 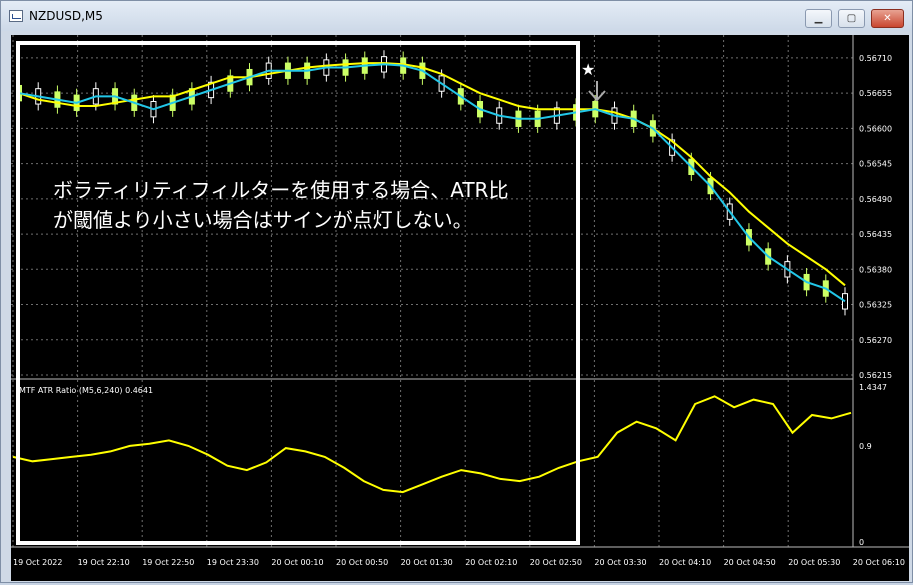 What do you see at coordinates (875, 58) in the screenshot?
I see `price-label: 0.56710` at bounding box center [875, 58].